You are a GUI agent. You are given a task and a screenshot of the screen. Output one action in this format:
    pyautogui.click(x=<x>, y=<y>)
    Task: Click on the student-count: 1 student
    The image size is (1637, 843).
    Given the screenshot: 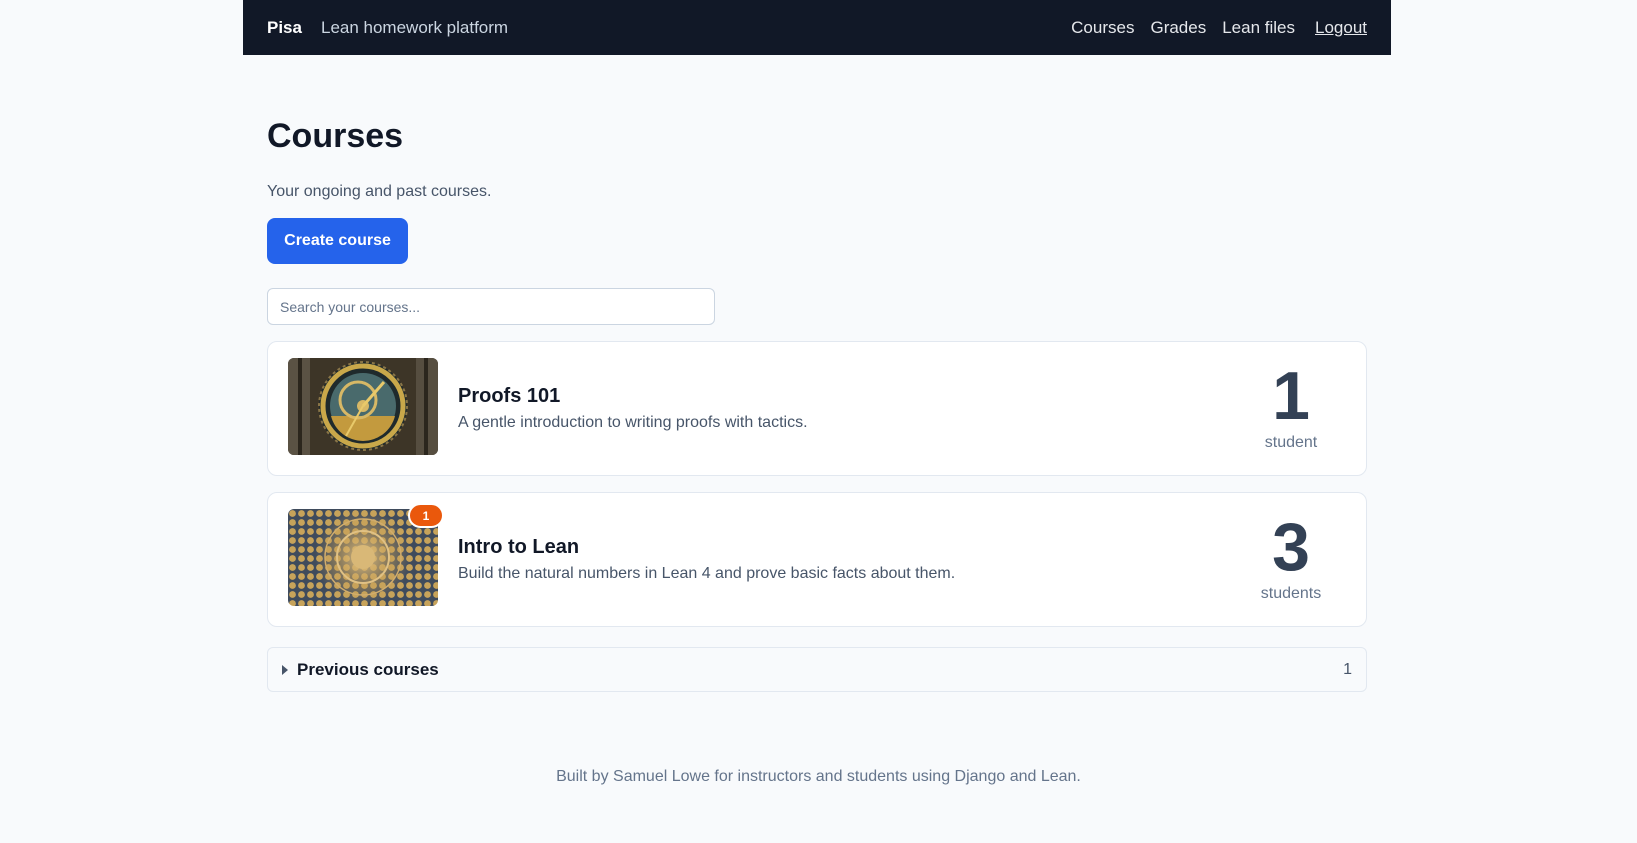 What is the action you would take?
    pyautogui.click(x=1291, y=406)
    